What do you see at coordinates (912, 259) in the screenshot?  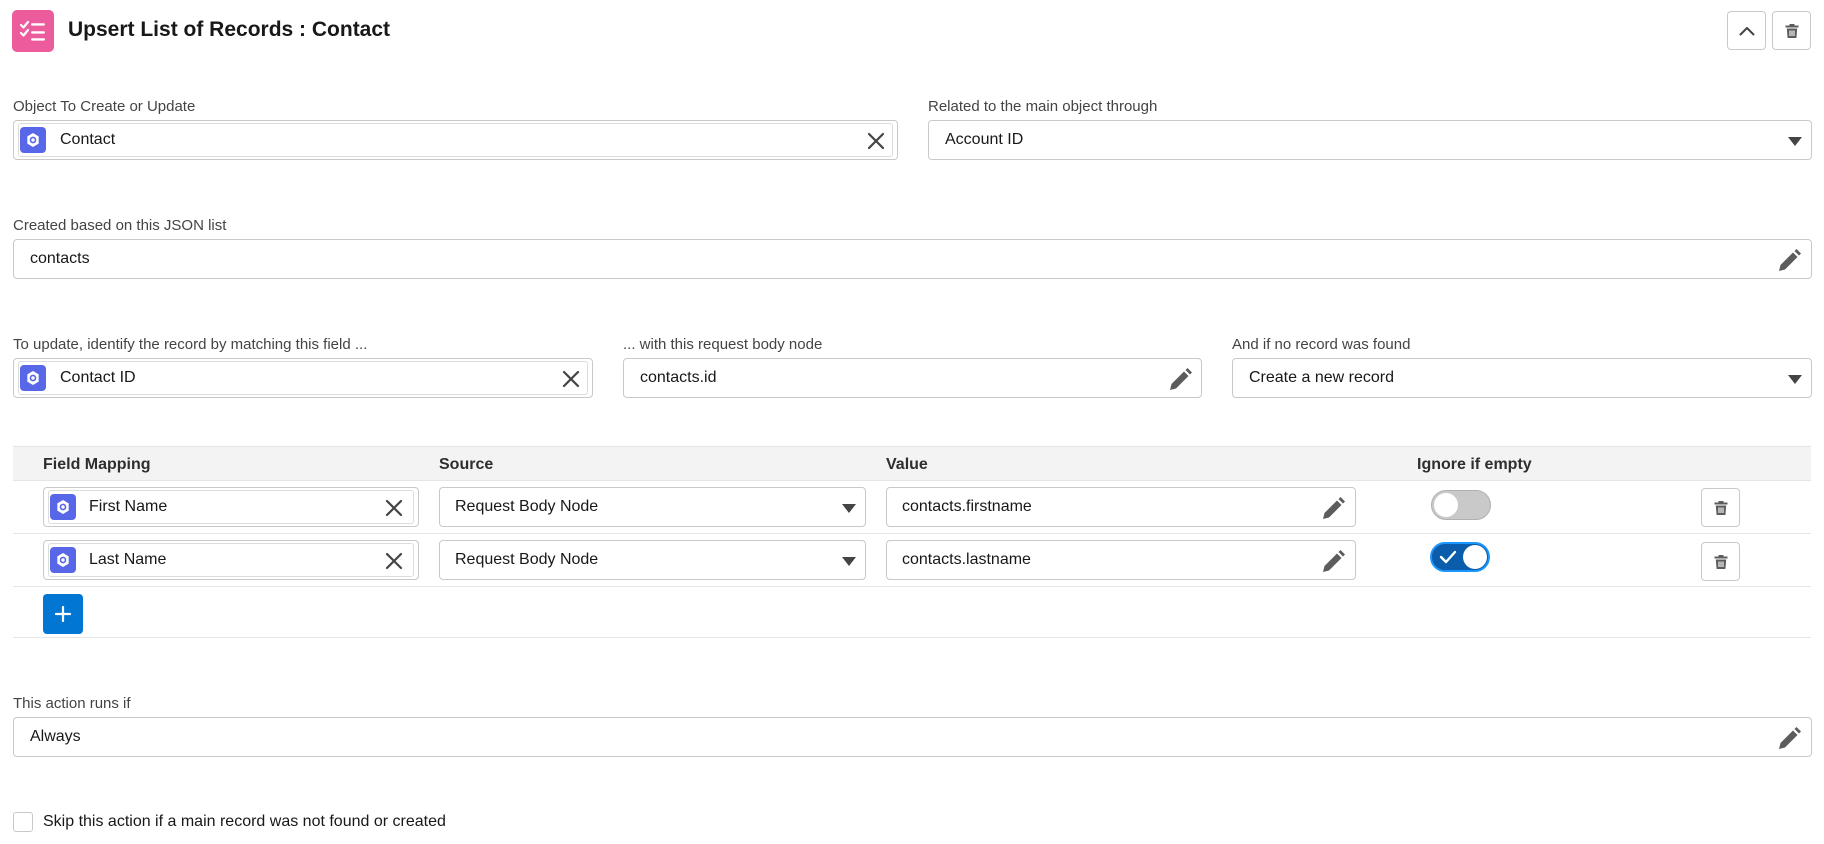 I see `json-list-input: contacts` at bounding box center [912, 259].